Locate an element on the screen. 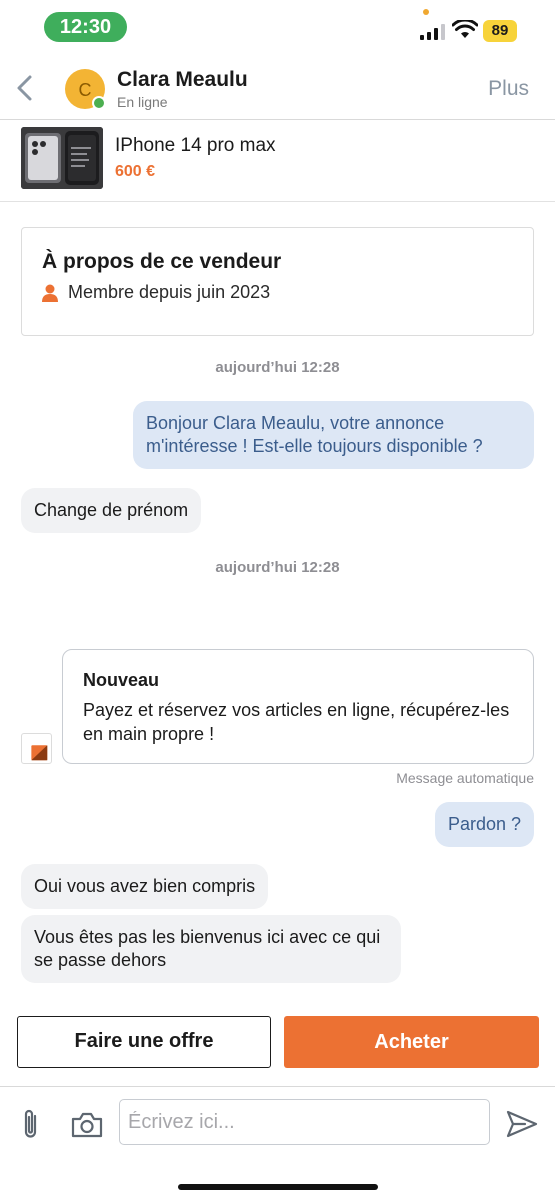 The width and height of the screenshot is (555, 1200). message-input is located at coordinates (304, 1122).